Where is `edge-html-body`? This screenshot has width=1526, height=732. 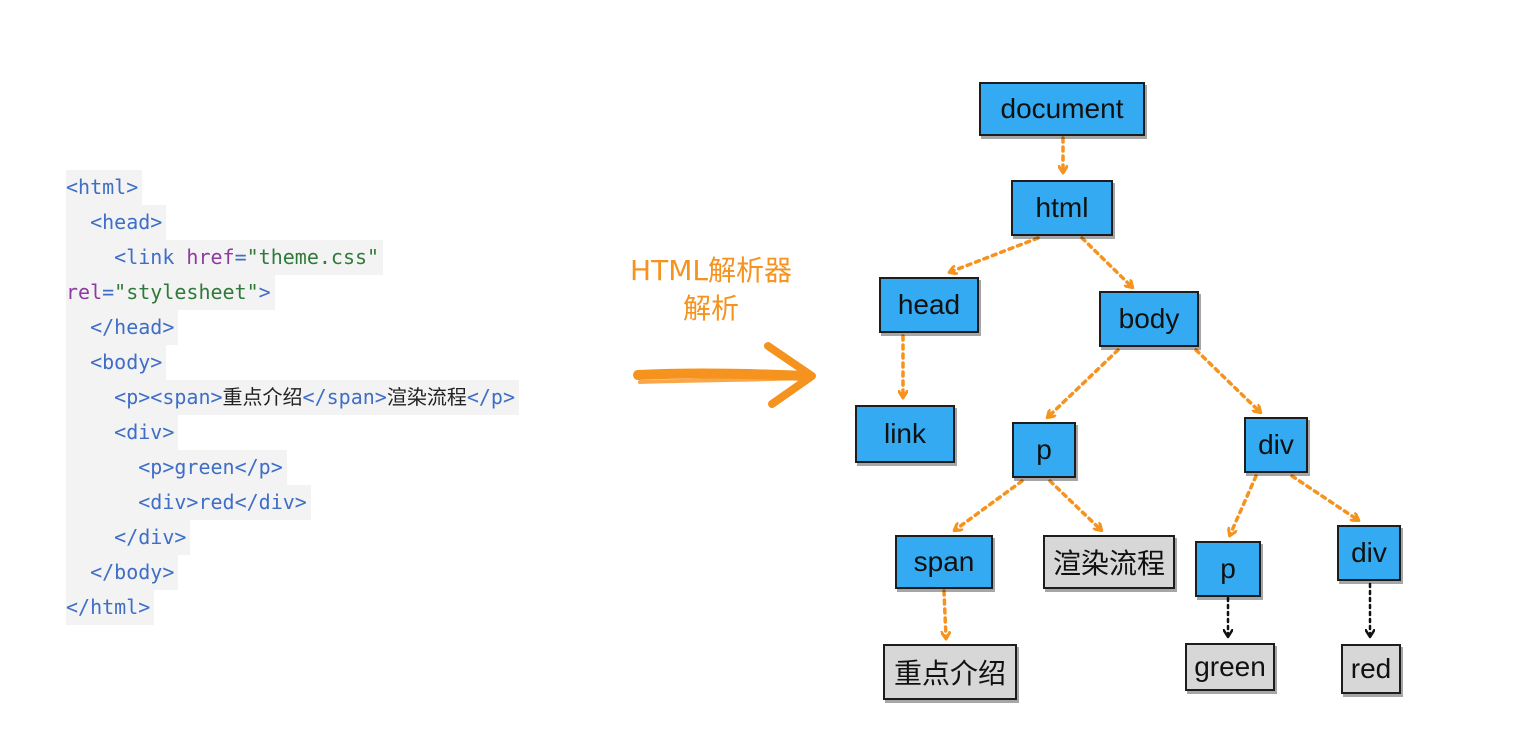 edge-html-body is located at coordinates (1106, 261).